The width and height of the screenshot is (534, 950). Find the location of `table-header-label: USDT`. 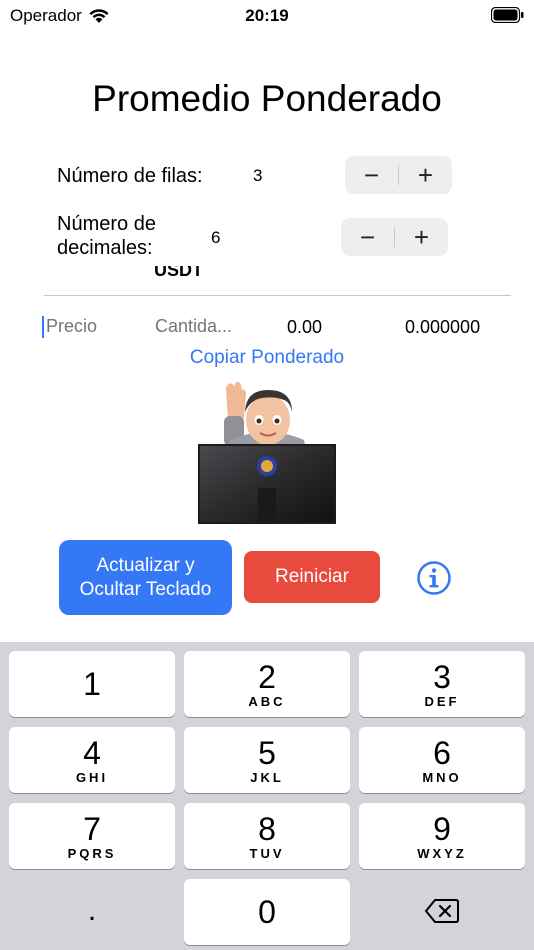

table-header-label: USDT is located at coordinates (178, 273).